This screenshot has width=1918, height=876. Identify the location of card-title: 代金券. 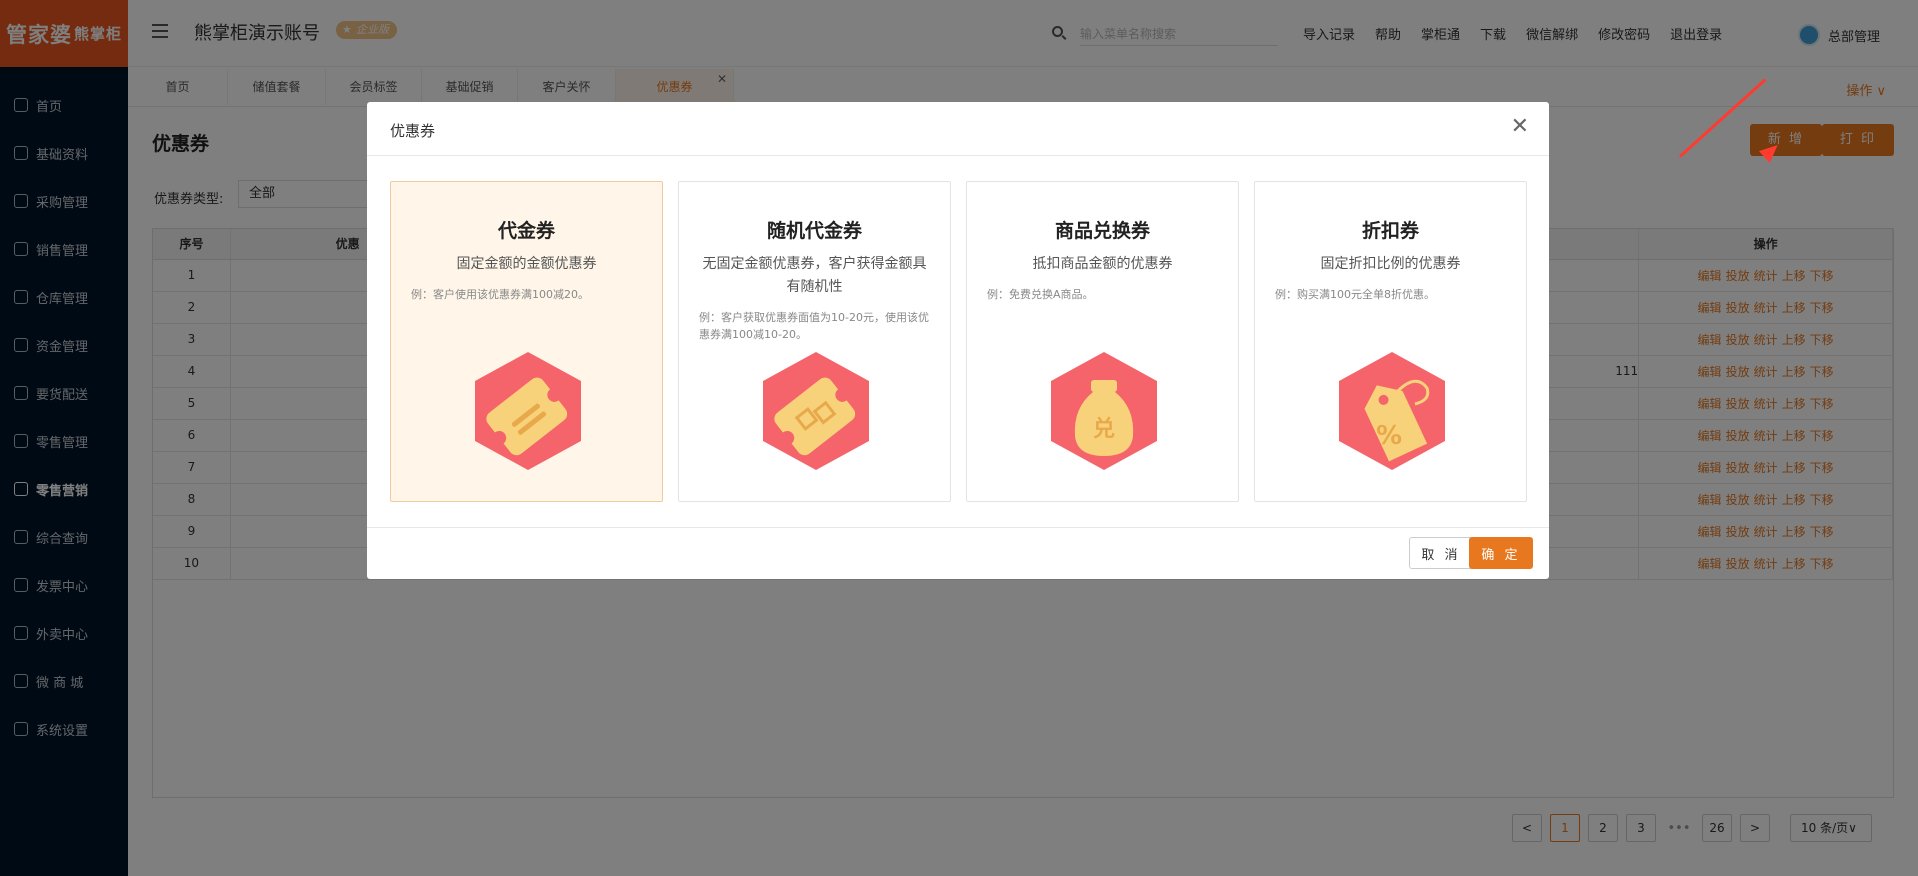
(526, 231).